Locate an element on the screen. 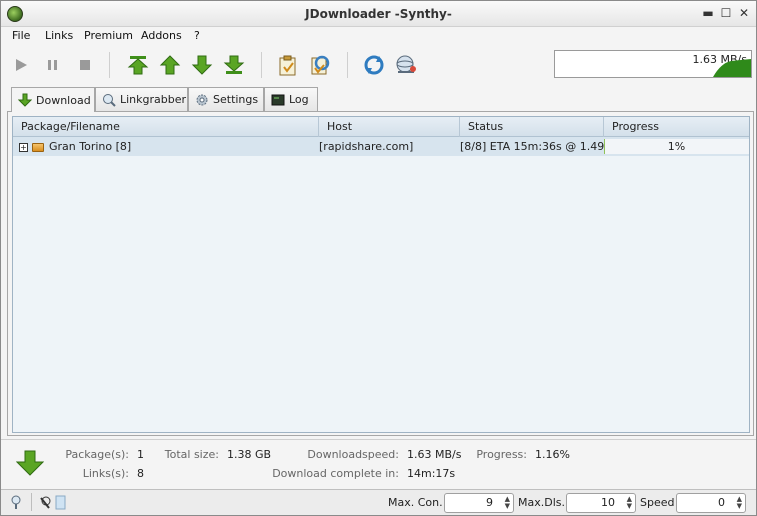 This screenshot has height=516, width=757. tab-linkgrabber-label: Linkgrabber is located at coordinates (153, 99).